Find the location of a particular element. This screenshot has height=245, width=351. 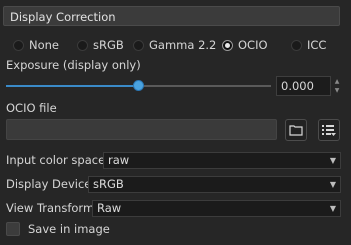

radio-srgb: sRGB is located at coordinates (100, 45).